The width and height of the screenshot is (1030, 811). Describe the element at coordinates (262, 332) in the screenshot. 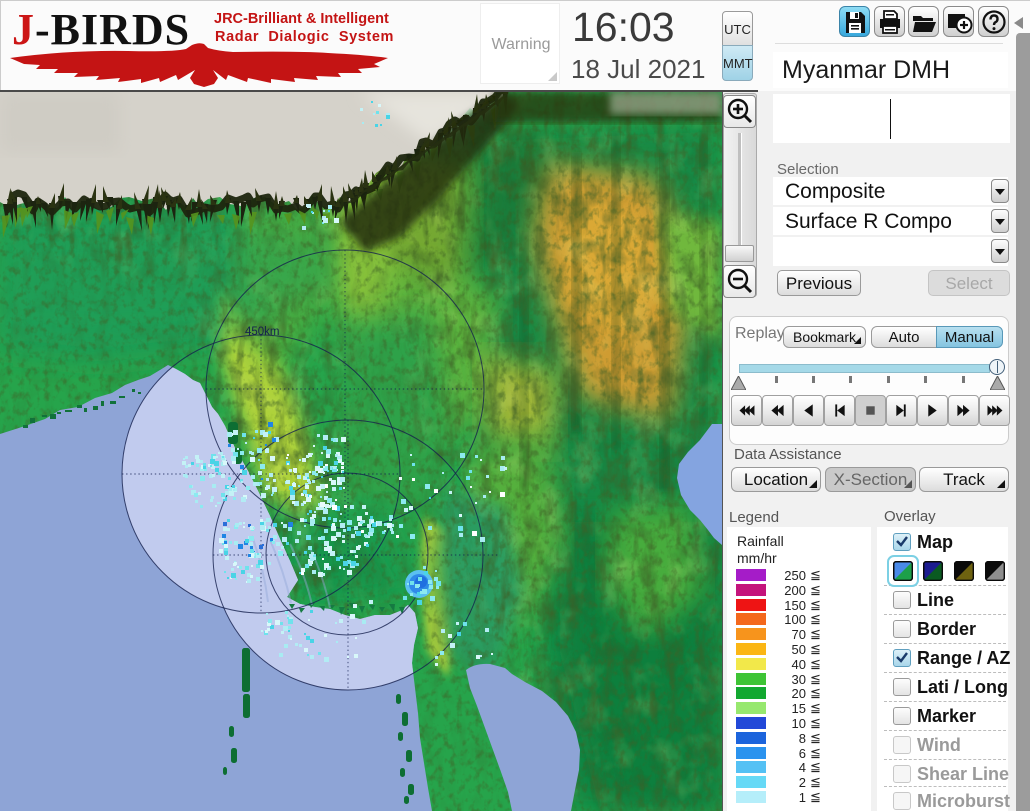

I see `svg-text: 450km` at that location.